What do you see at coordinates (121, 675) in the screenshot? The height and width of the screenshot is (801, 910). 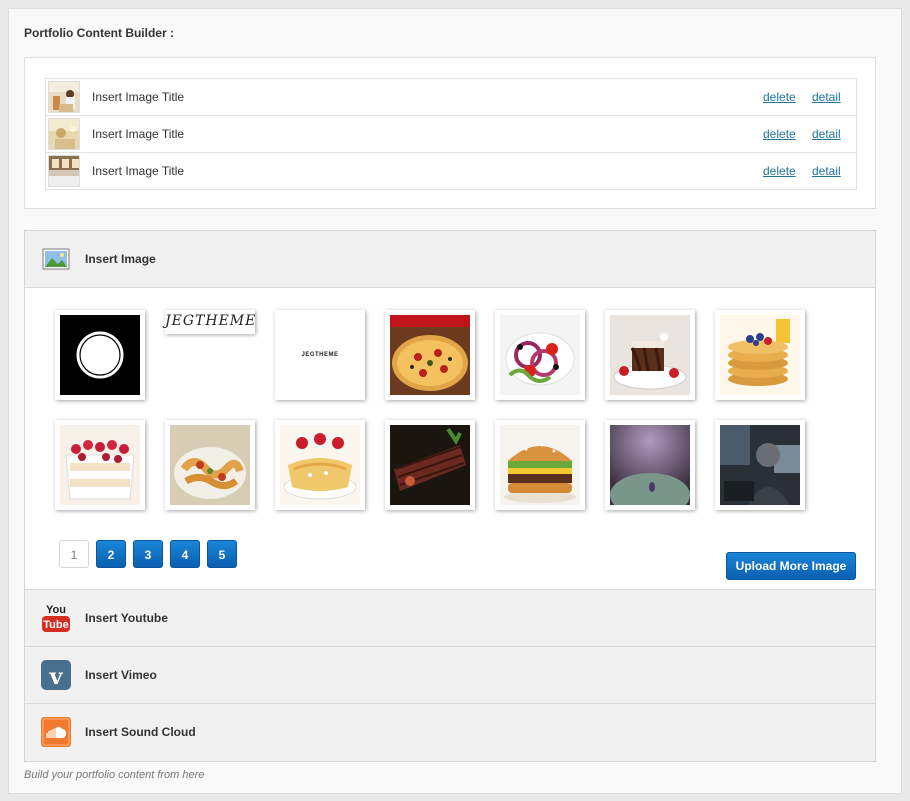 I see `insert-vimeo-label: Insert Vimeo` at bounding box center [121, 675].